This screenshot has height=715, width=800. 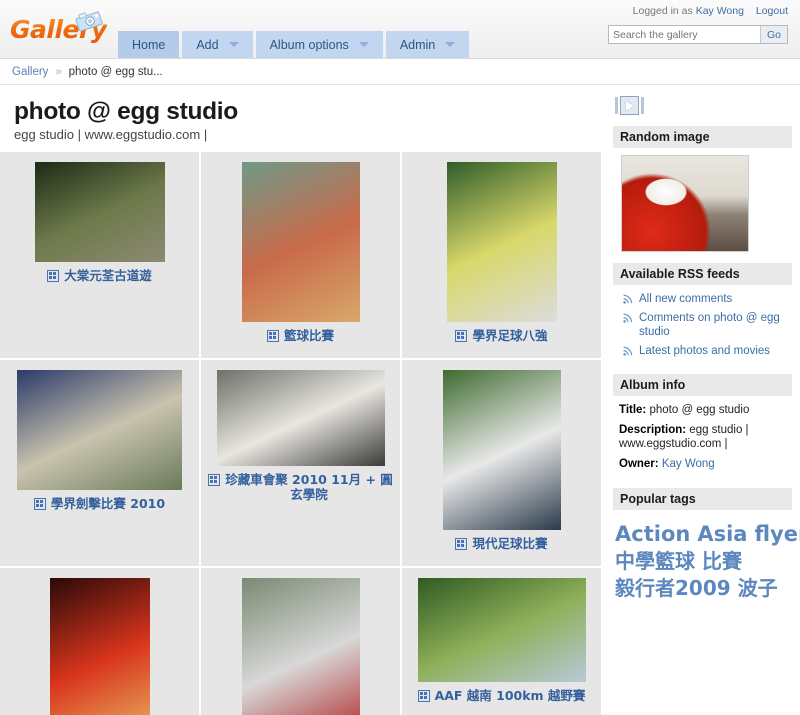 I want to click on search-go-button: Go, so click(x=773, y=34).